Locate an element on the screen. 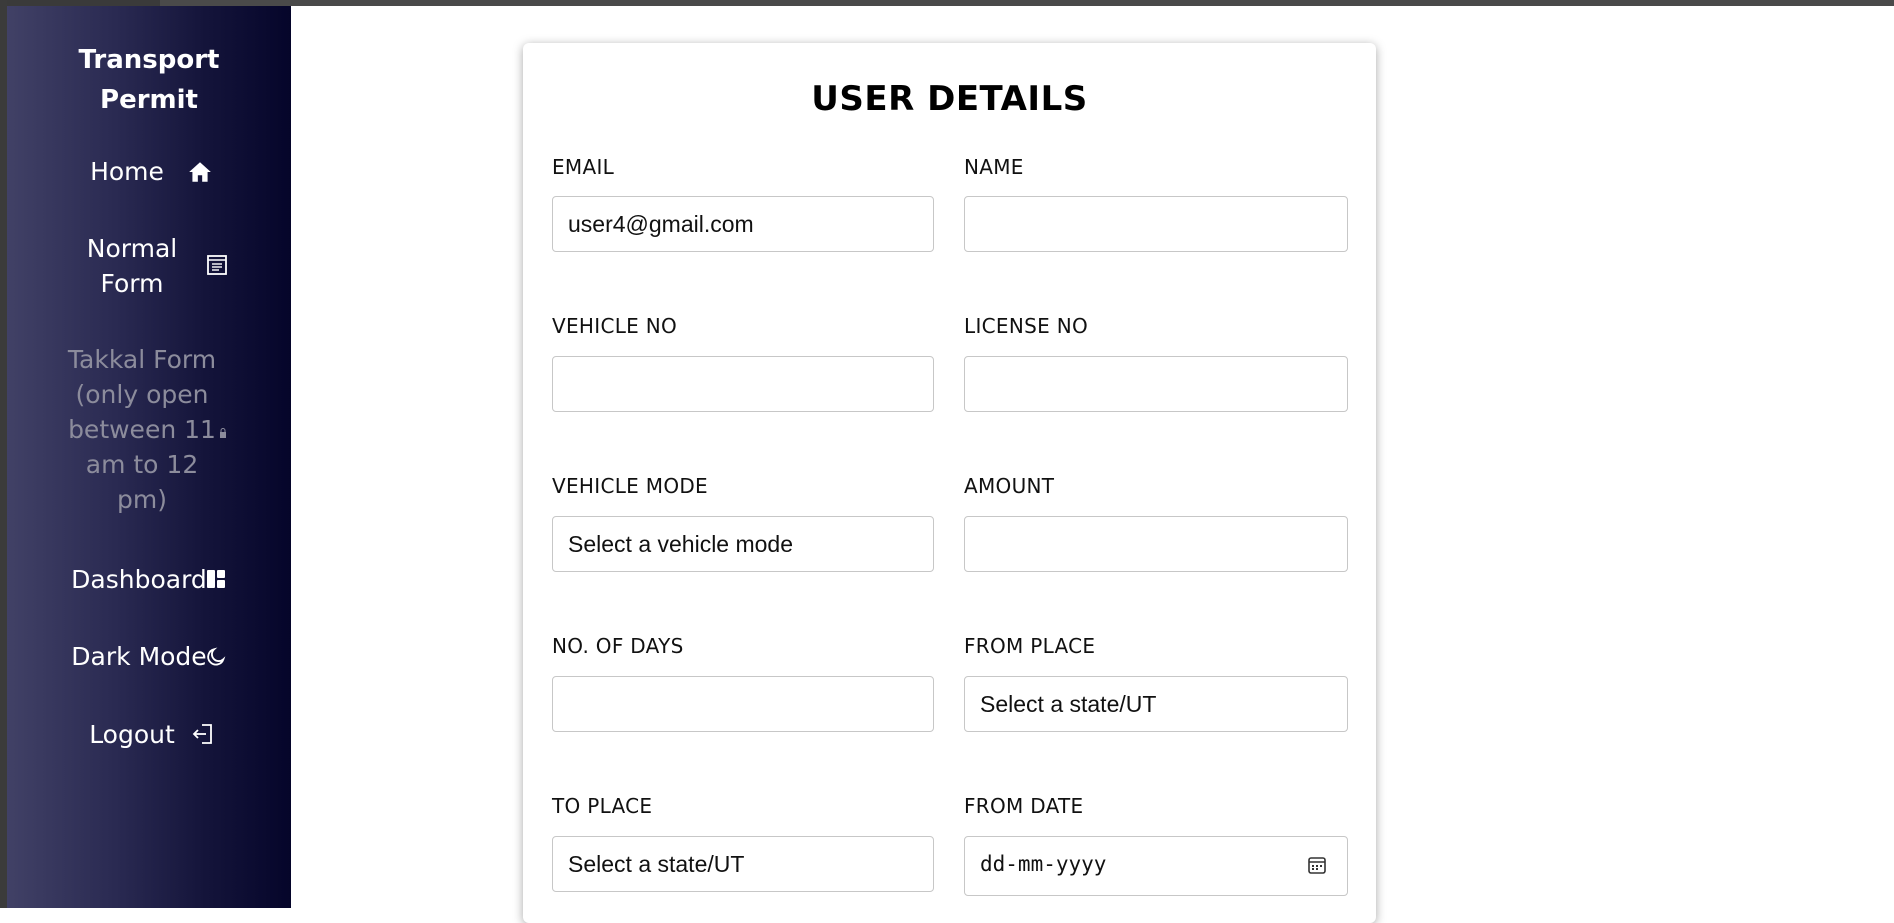  app-brand: Transport Permit is located at coordinates (149, 80).